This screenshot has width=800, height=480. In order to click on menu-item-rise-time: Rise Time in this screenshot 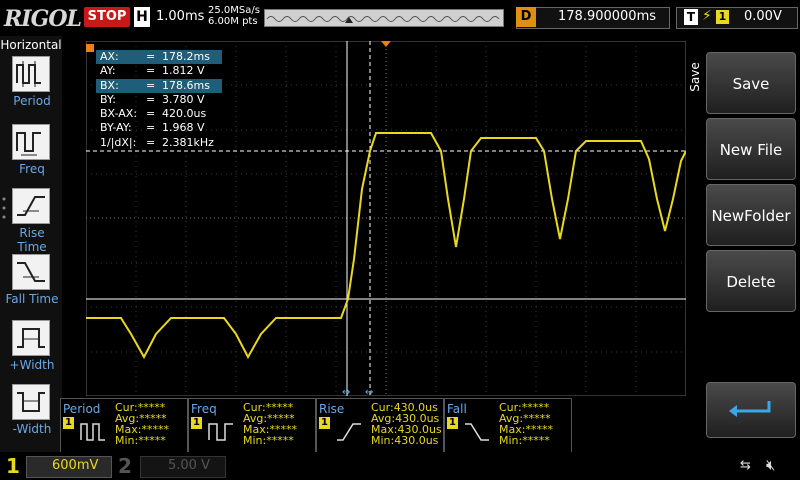, I will do `click(32, 221)`.